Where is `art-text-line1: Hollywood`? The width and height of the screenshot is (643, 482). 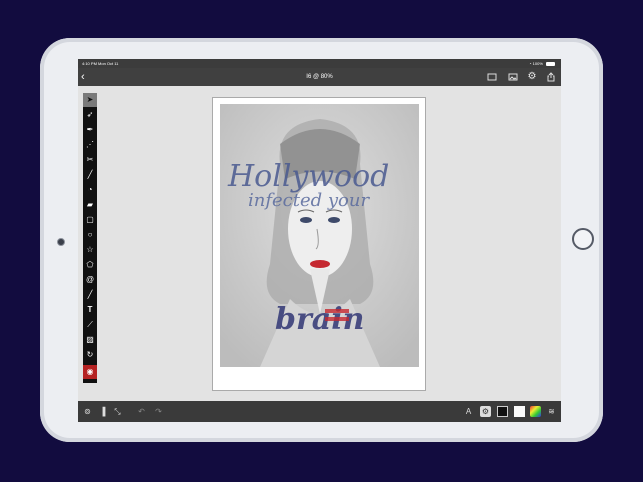
art-text-line1: Hollywood is located at coordinates (308, 176).